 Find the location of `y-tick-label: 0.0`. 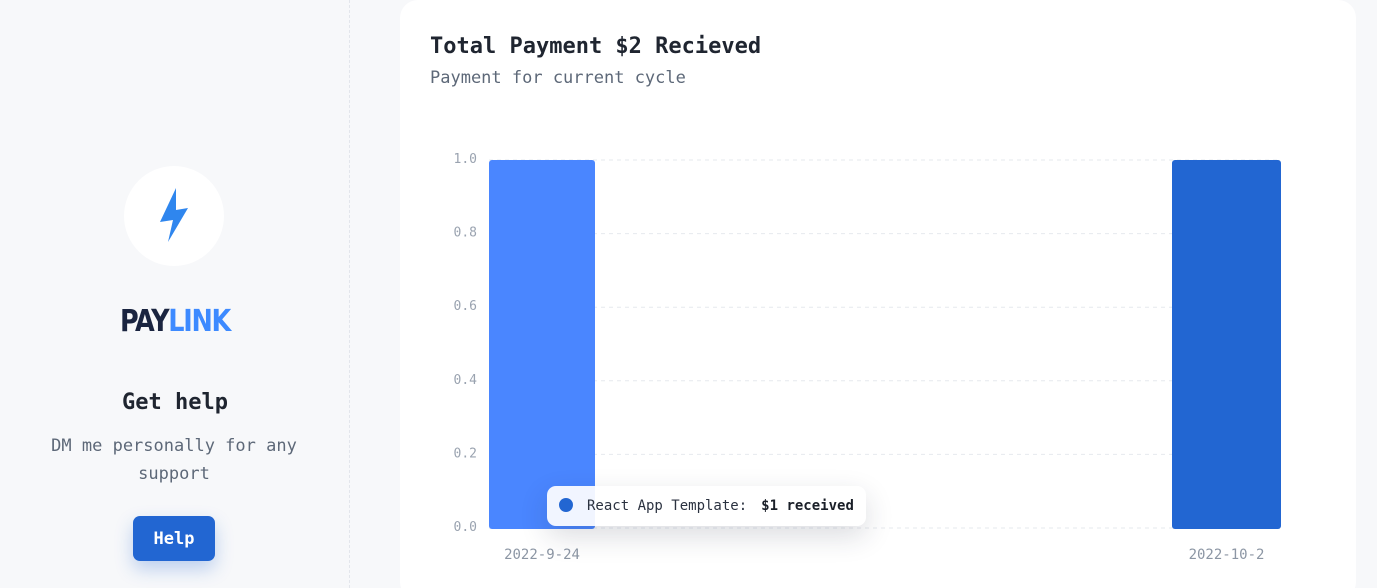

y-tick-label: 0.0 is located at coordinates (465, 527).